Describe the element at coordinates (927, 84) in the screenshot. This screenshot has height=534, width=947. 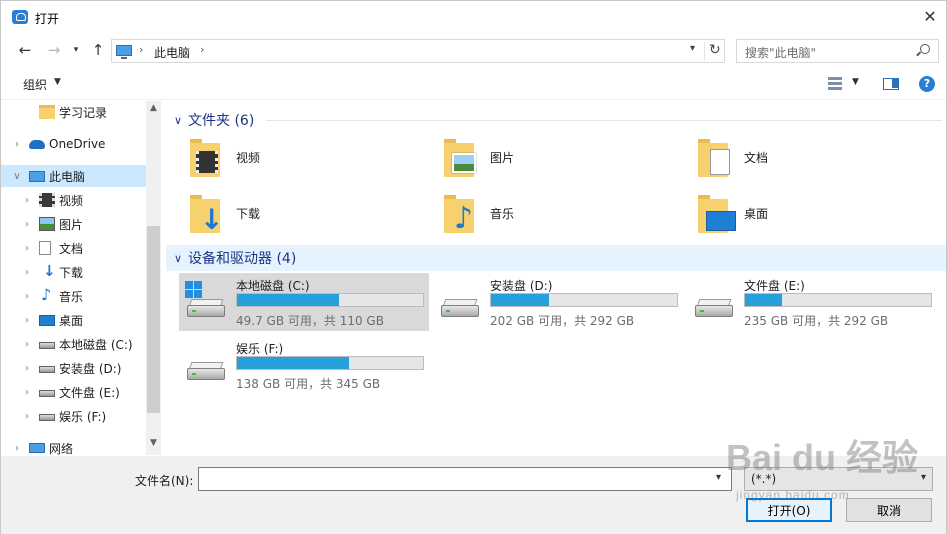
I see `help-icon: ?` at that location.